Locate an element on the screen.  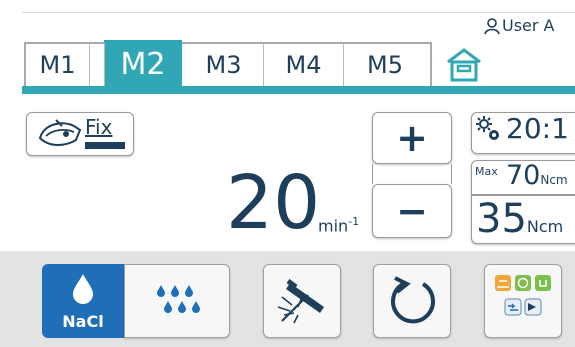
current-torque-value: 35 is located at coordinates (501, 219).